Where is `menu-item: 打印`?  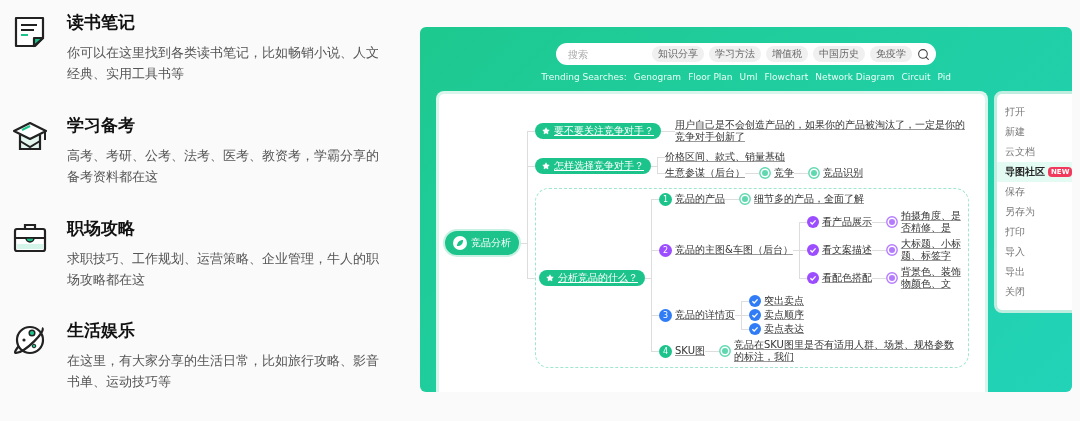
menu-item: 打印 is located at coordinates (1034, 232).